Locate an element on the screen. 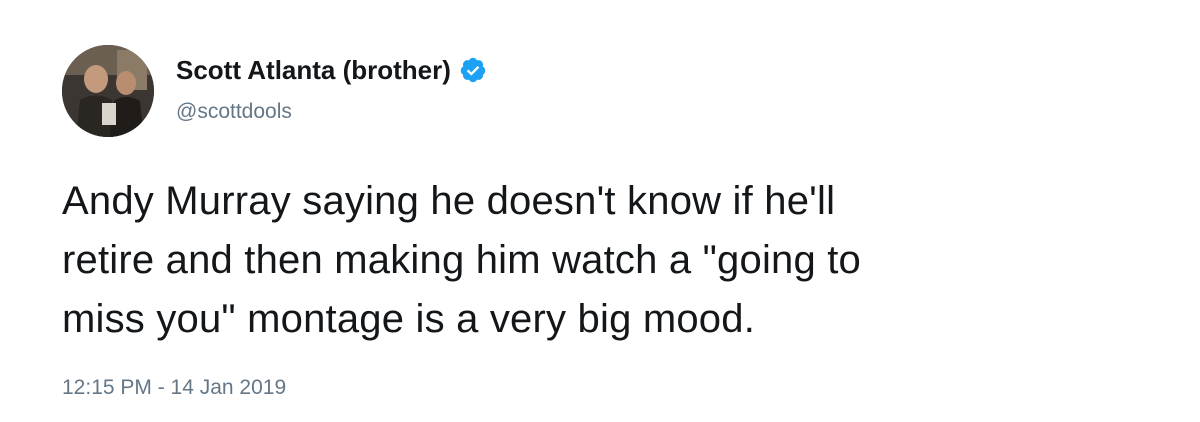 The height and width of the screenshot is (422, 1200). author-name-row: Scott Atlanta (brother) is located at coordinates (331, 70).